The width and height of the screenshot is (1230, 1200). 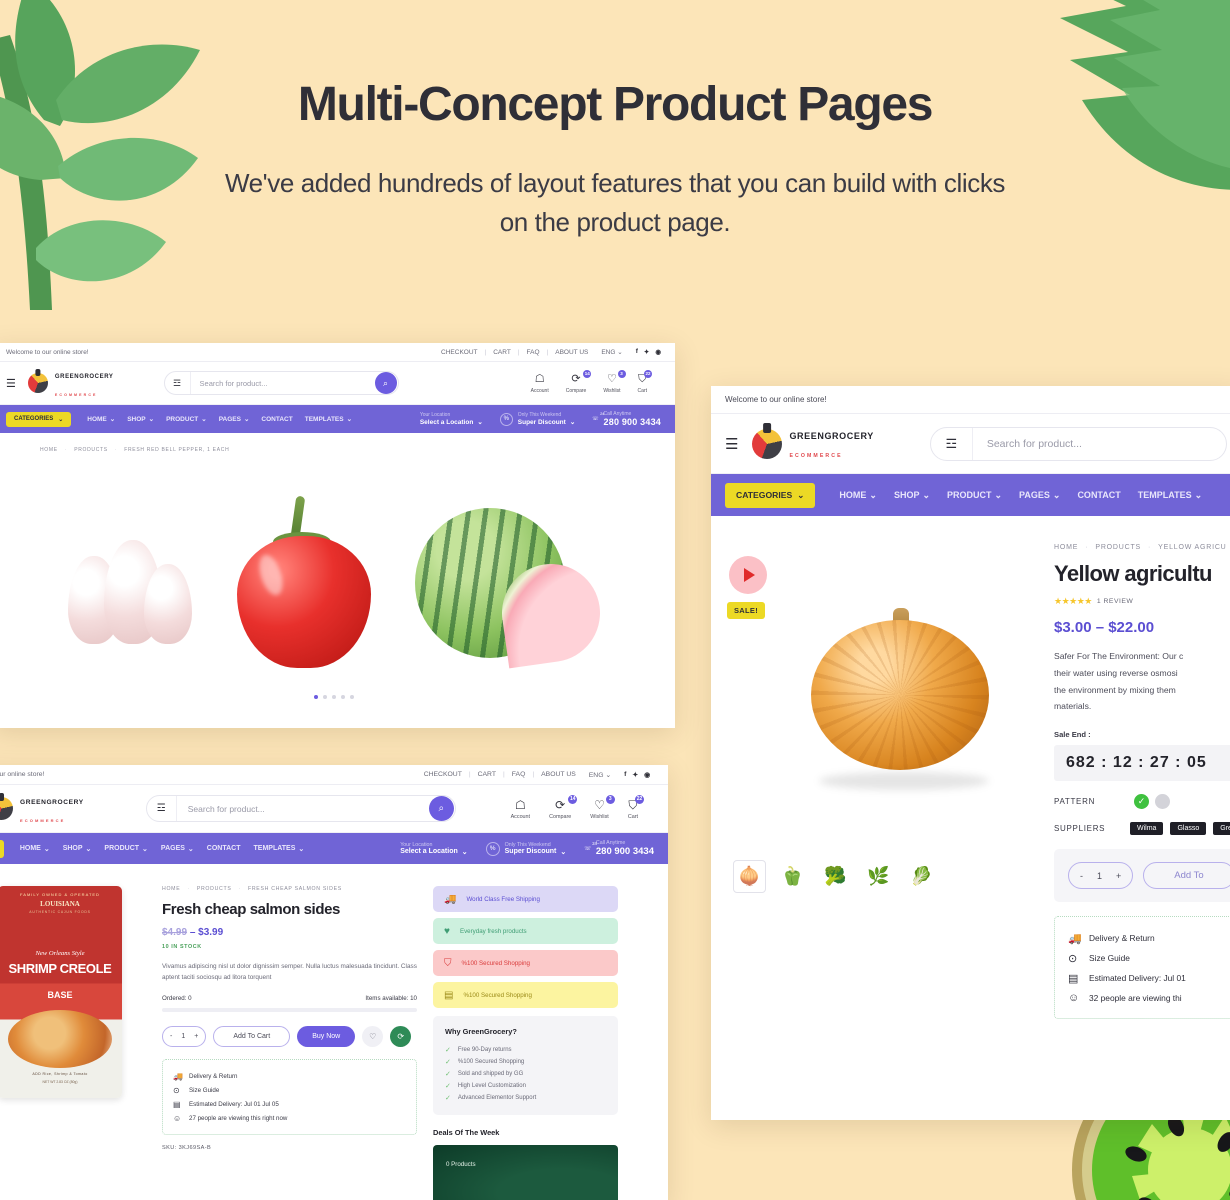 What do you see at coordinates (443, 774) in the screenshot?
I see `link-checkout: CHECKOUT` at bounding box center [443, 774].